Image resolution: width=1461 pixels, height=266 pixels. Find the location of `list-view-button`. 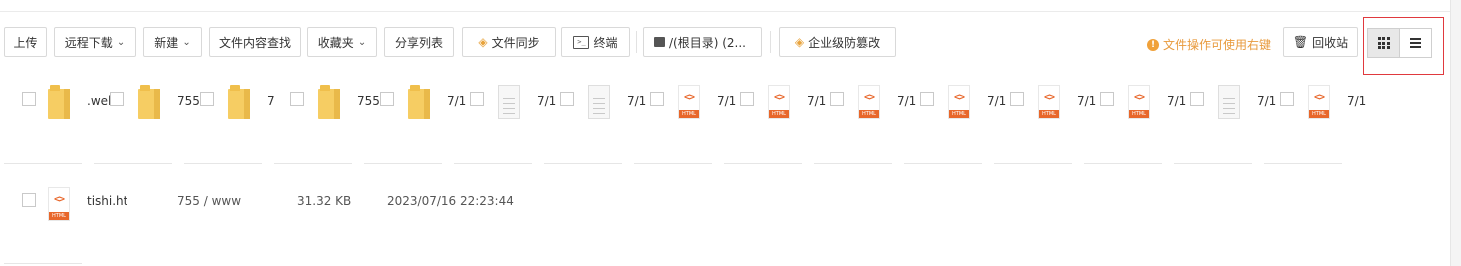

list-view-button is located at coordinates (1415, 43).